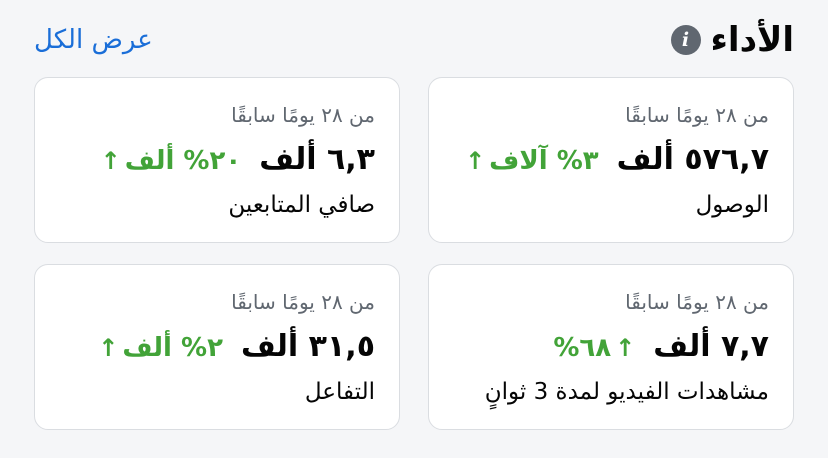  Describe the element at coordinates (93, 40) in the screenshot. I see `see-all-link: عرض الكل` at that location.